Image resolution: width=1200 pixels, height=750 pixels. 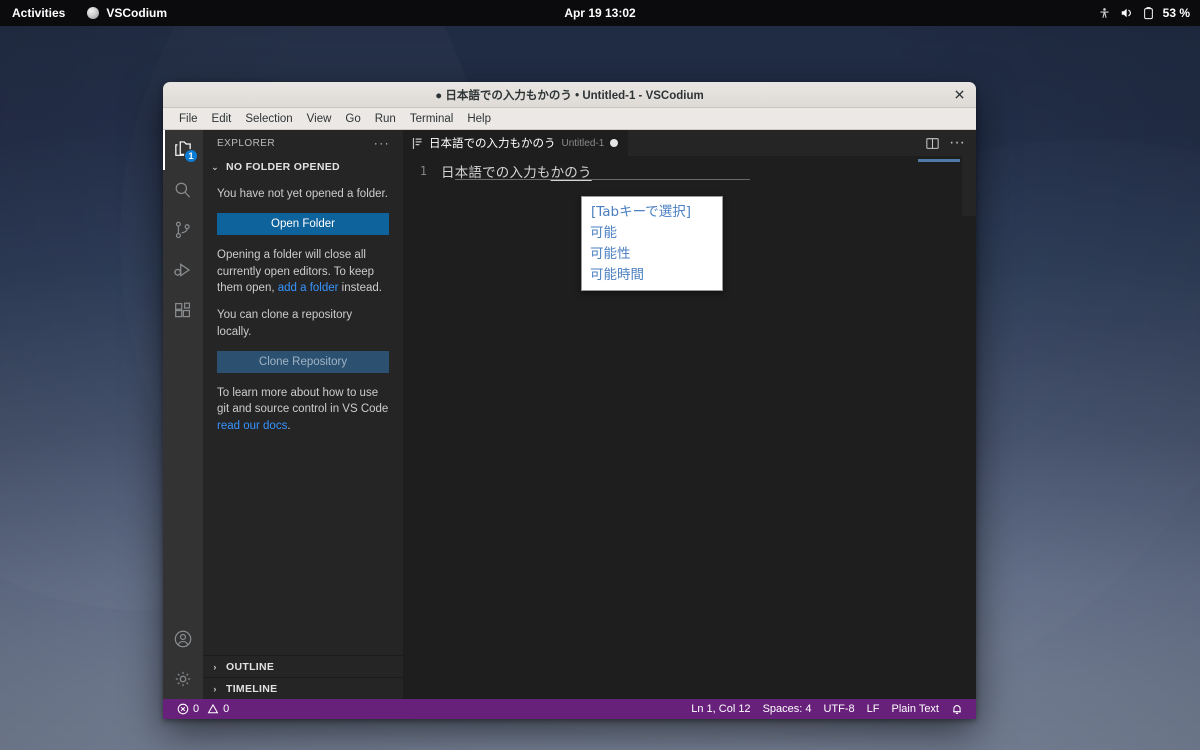 I want to click on menu-go: Go, so click(x=352, y=118).